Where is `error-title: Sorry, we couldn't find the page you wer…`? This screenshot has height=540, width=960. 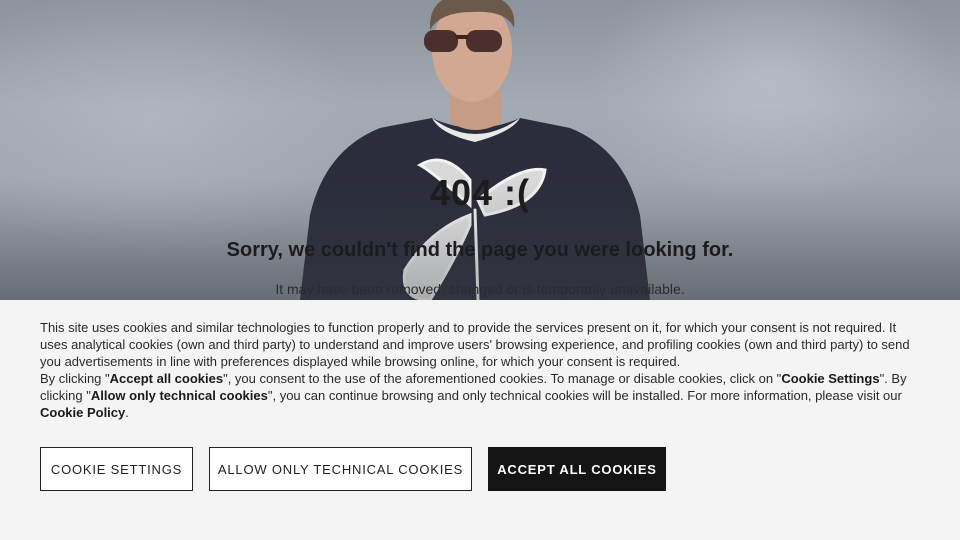
error-title: Sorry, we couldn't find the page you wer… is located at coordinates (480, 250).